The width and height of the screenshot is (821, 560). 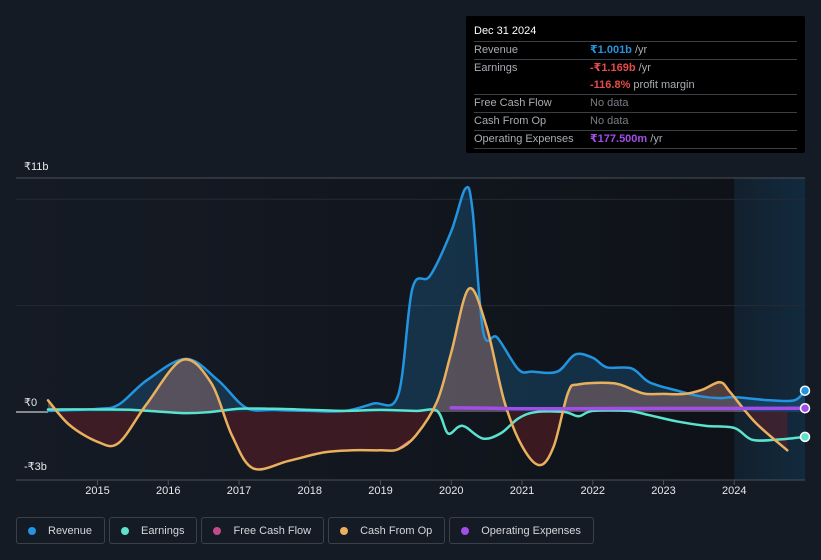 I want to click on legend-label: Free Cash Flow, so click(x=272, y=530).